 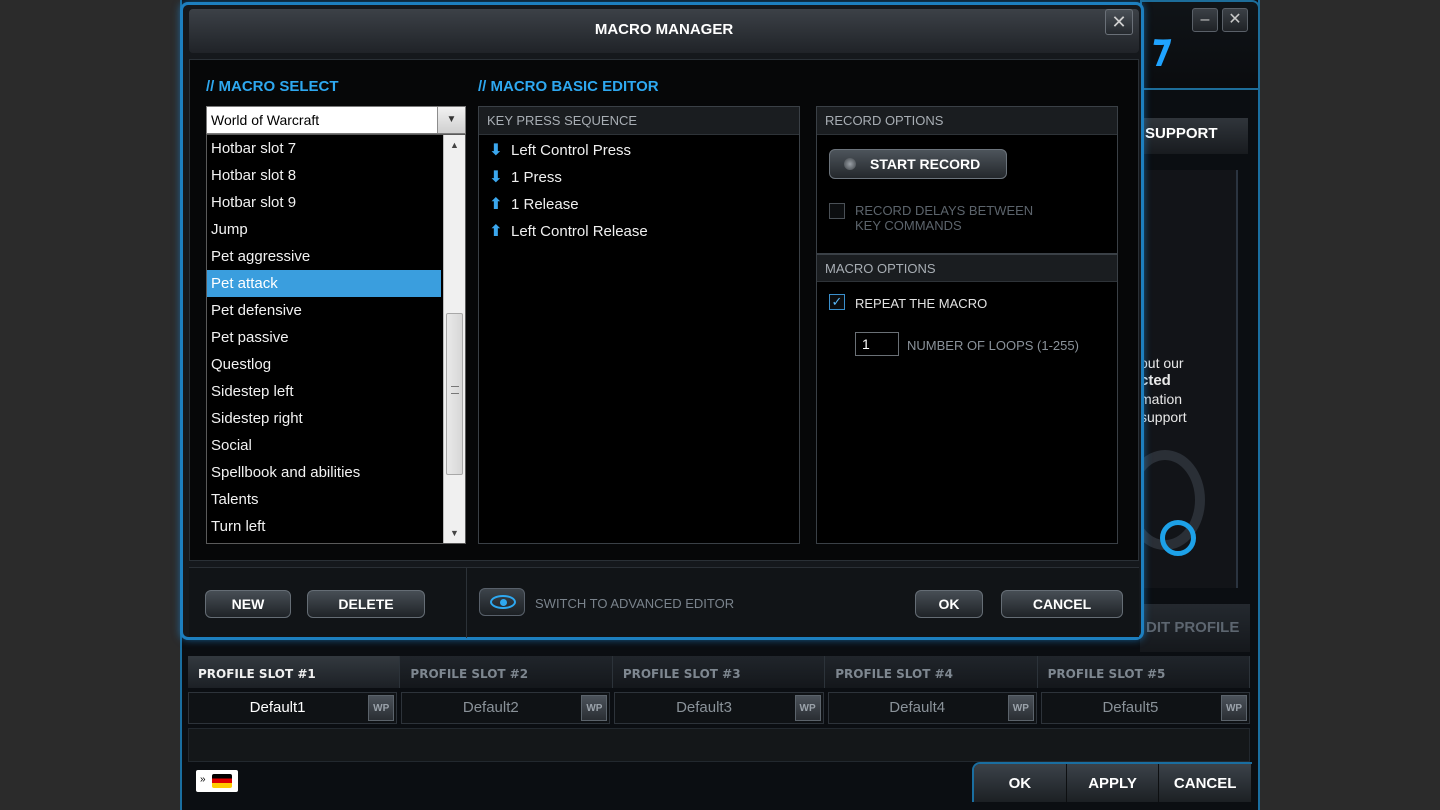 What do you see at coordinates (324, 445) in the screenshot?
I see `macro-list-item: Social` at bounding box center [324, 445].